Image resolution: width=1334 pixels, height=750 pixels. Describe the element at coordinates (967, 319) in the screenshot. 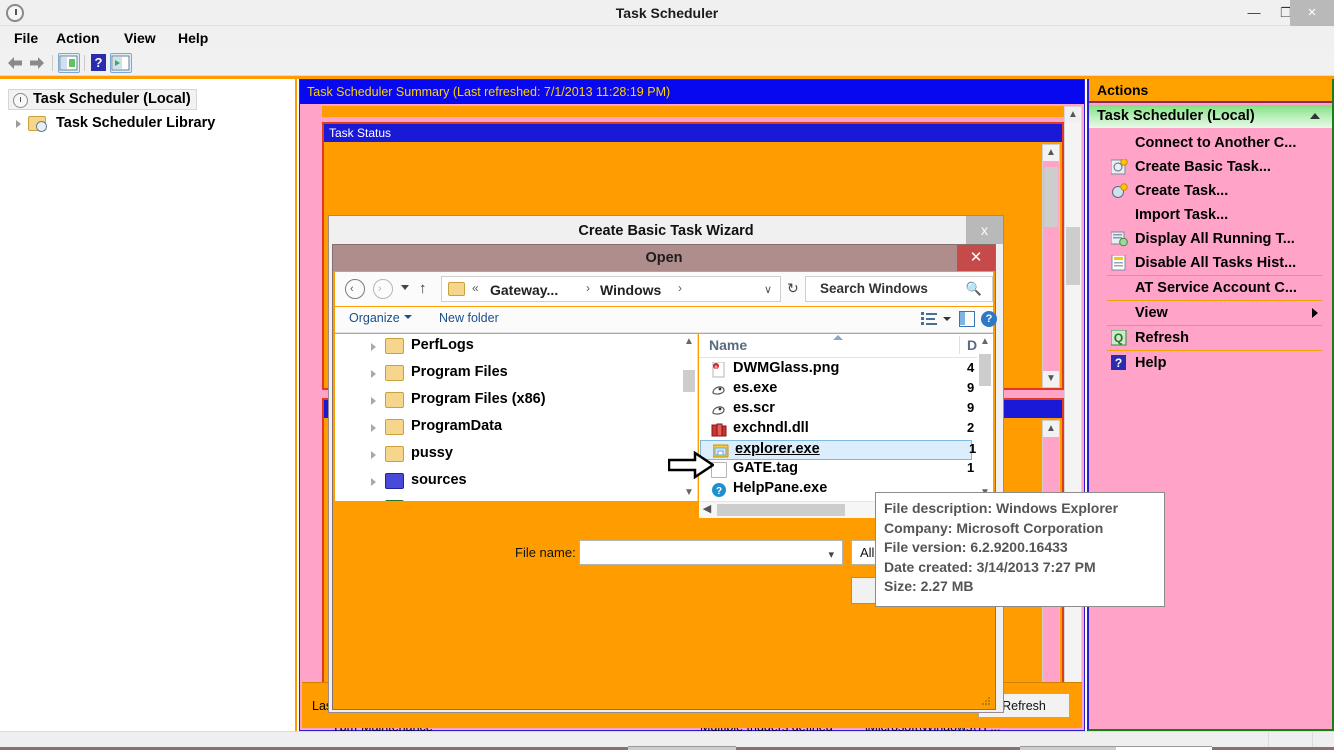

I see `preview-pane-icon` at that location.